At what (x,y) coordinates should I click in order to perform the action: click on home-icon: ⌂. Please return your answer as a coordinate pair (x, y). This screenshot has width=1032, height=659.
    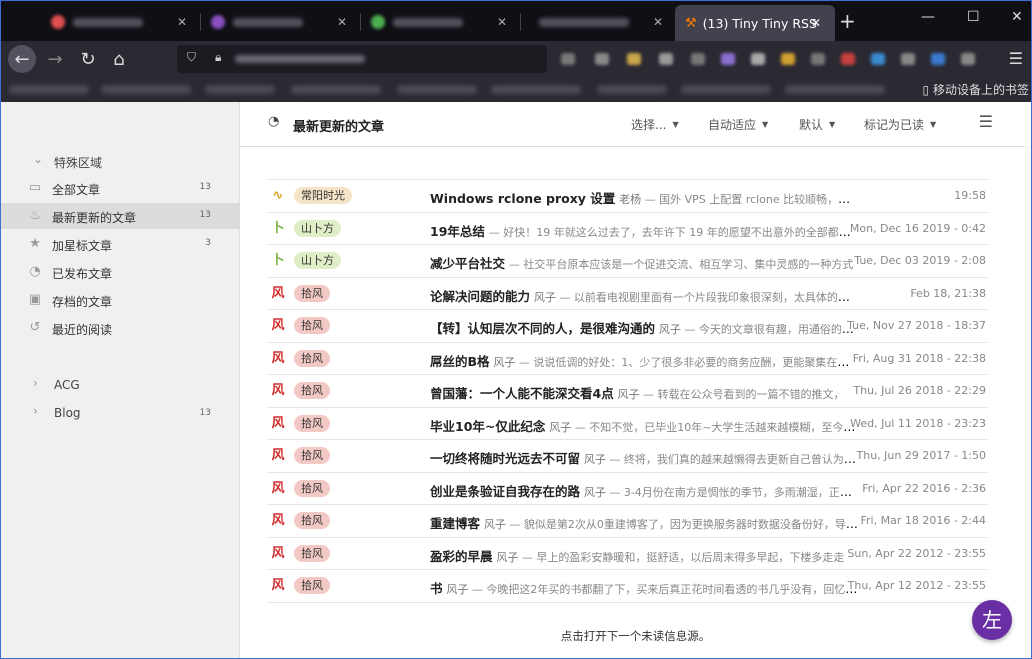
    Looking at the image, I should click on (119, 59).